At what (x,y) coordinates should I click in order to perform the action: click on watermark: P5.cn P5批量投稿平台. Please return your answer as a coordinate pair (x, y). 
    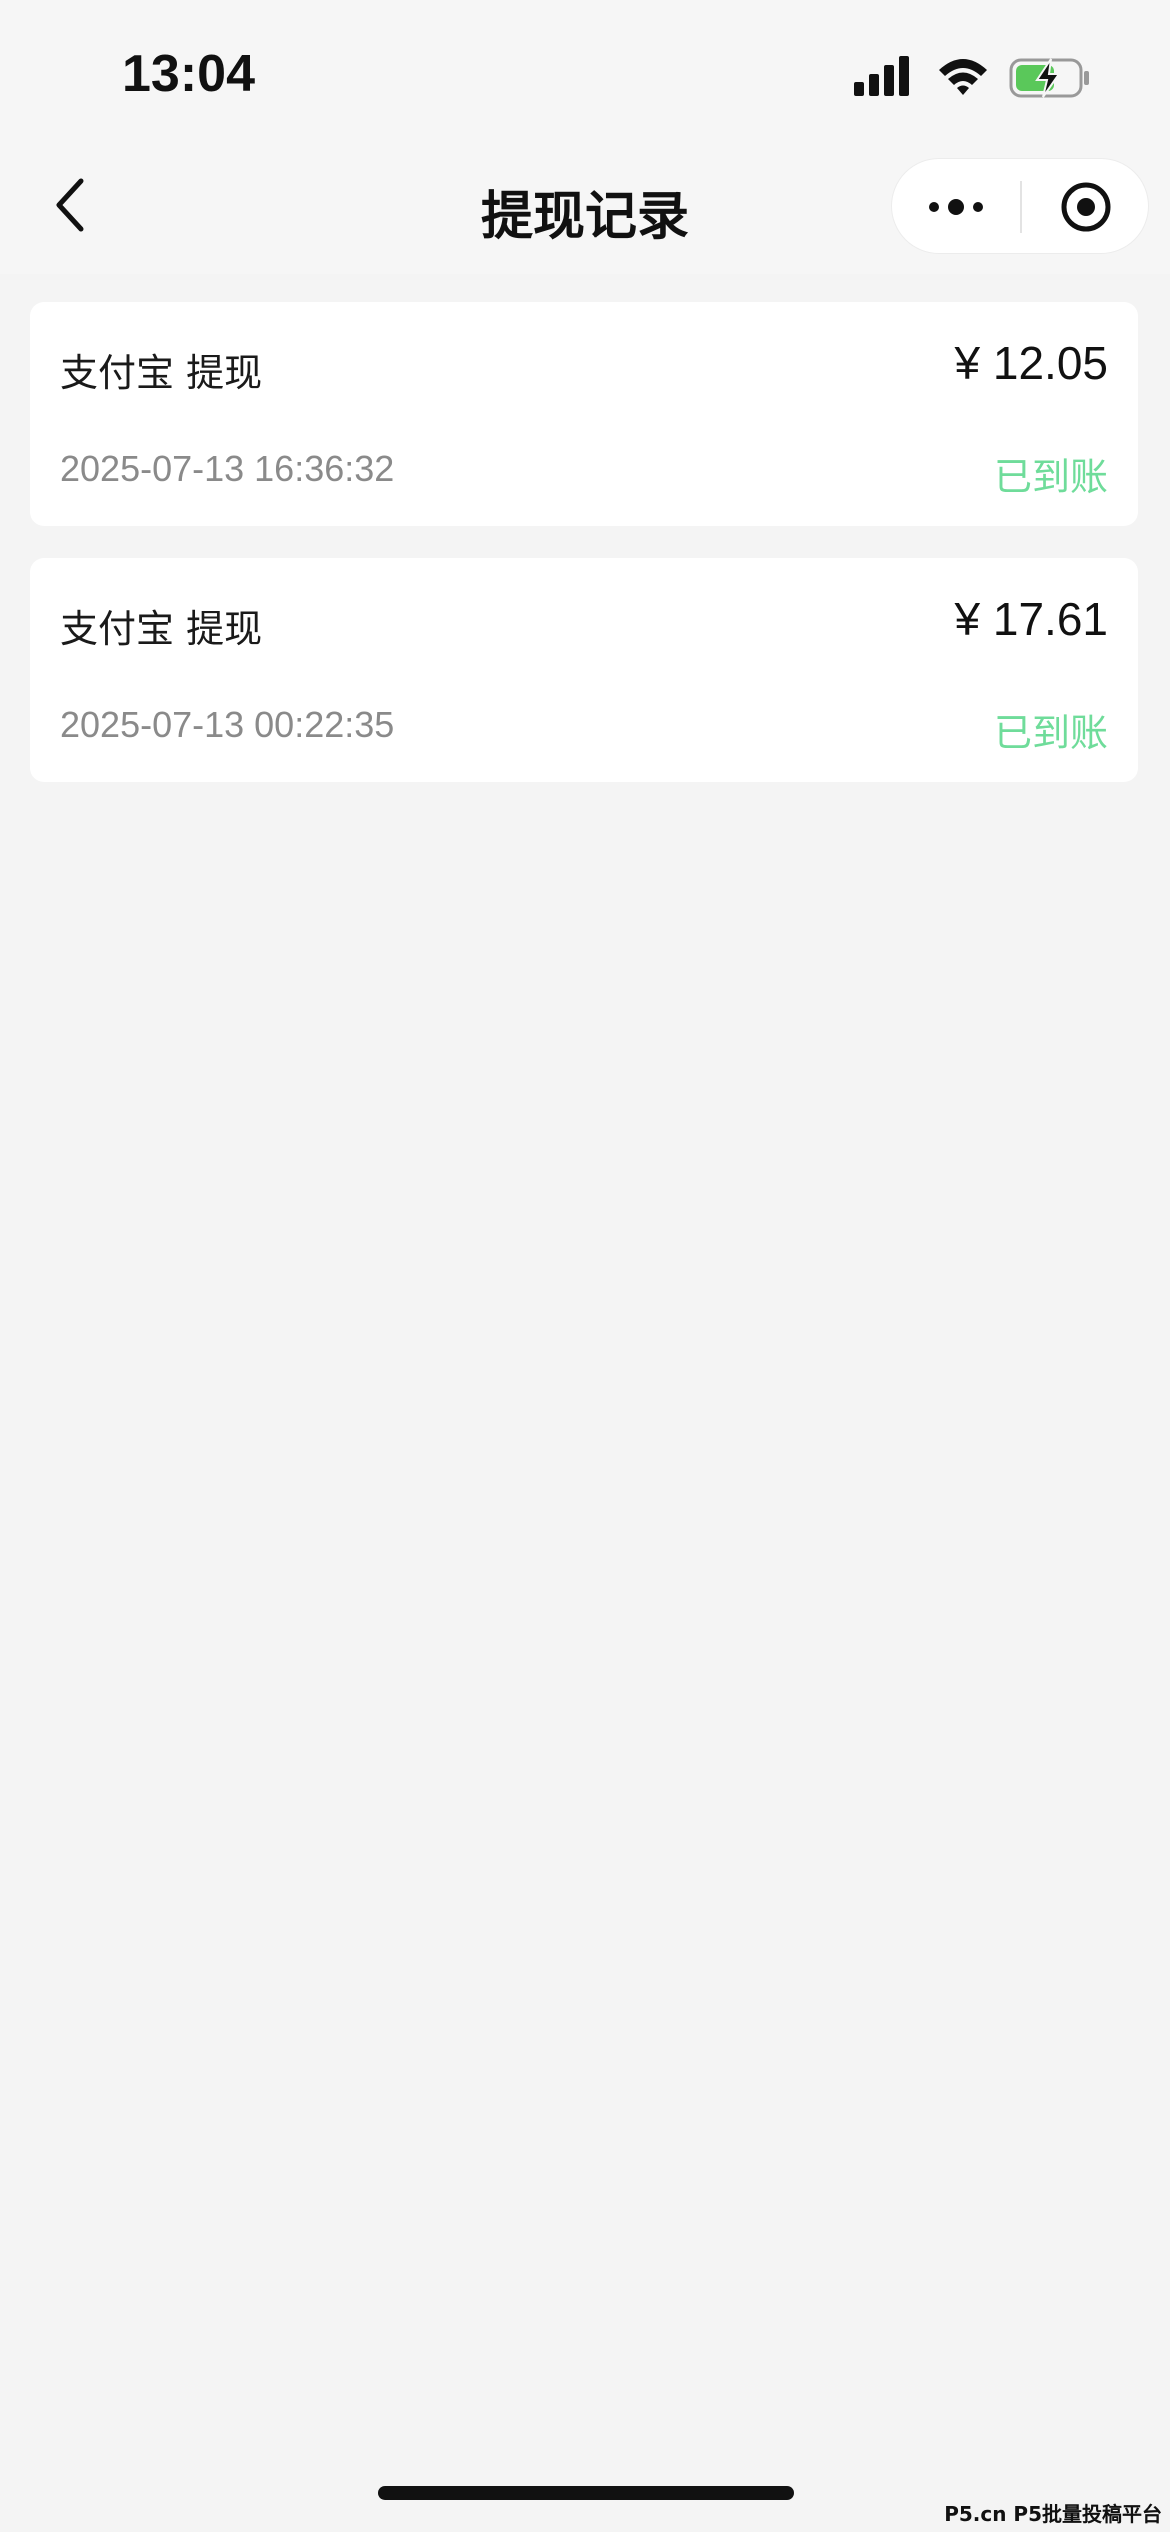
    Looking at the image, I should click on (1053, 2514).